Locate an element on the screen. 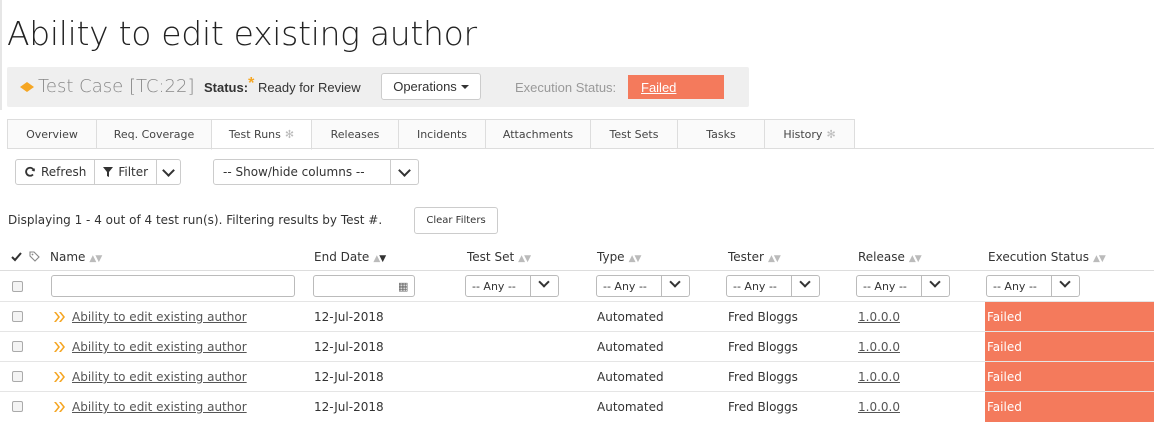 The height and width of the screenshot is (425, 1154). operations-label: Operations is located at coordinates (425, 86).